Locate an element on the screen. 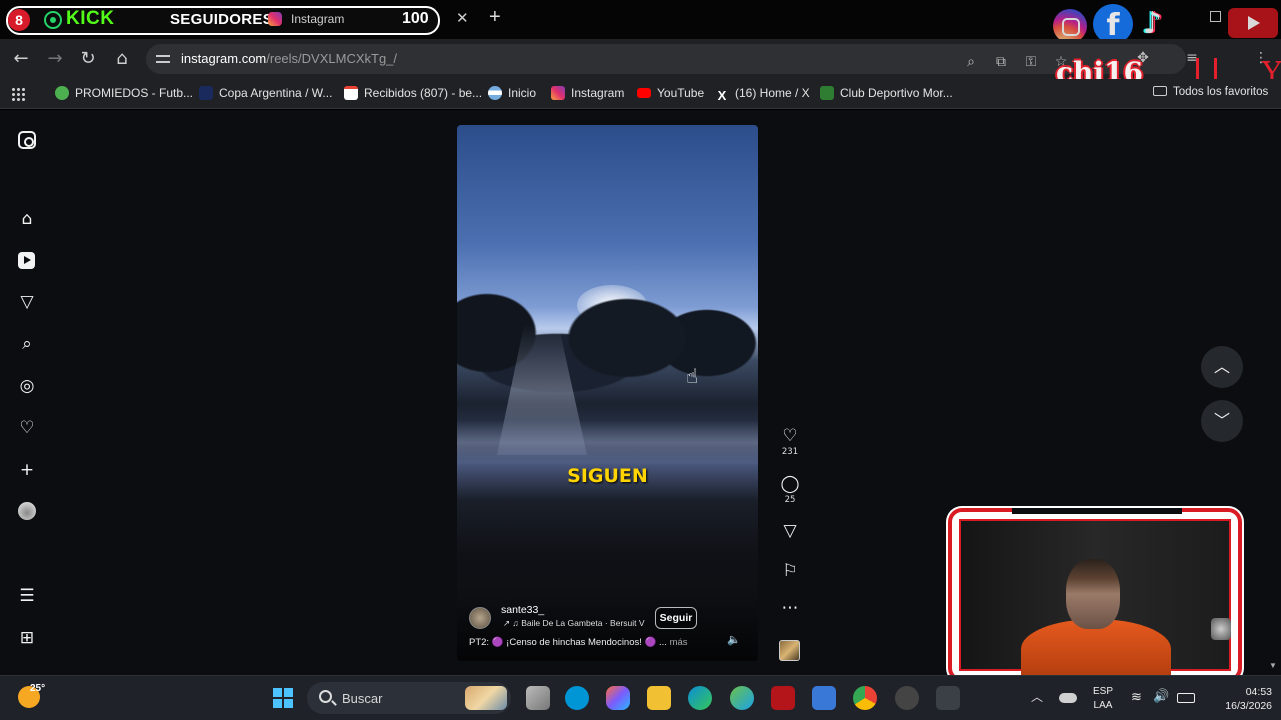 This screenshot has width=1281, height=720. search-icon is located at coordinates (325, 696).